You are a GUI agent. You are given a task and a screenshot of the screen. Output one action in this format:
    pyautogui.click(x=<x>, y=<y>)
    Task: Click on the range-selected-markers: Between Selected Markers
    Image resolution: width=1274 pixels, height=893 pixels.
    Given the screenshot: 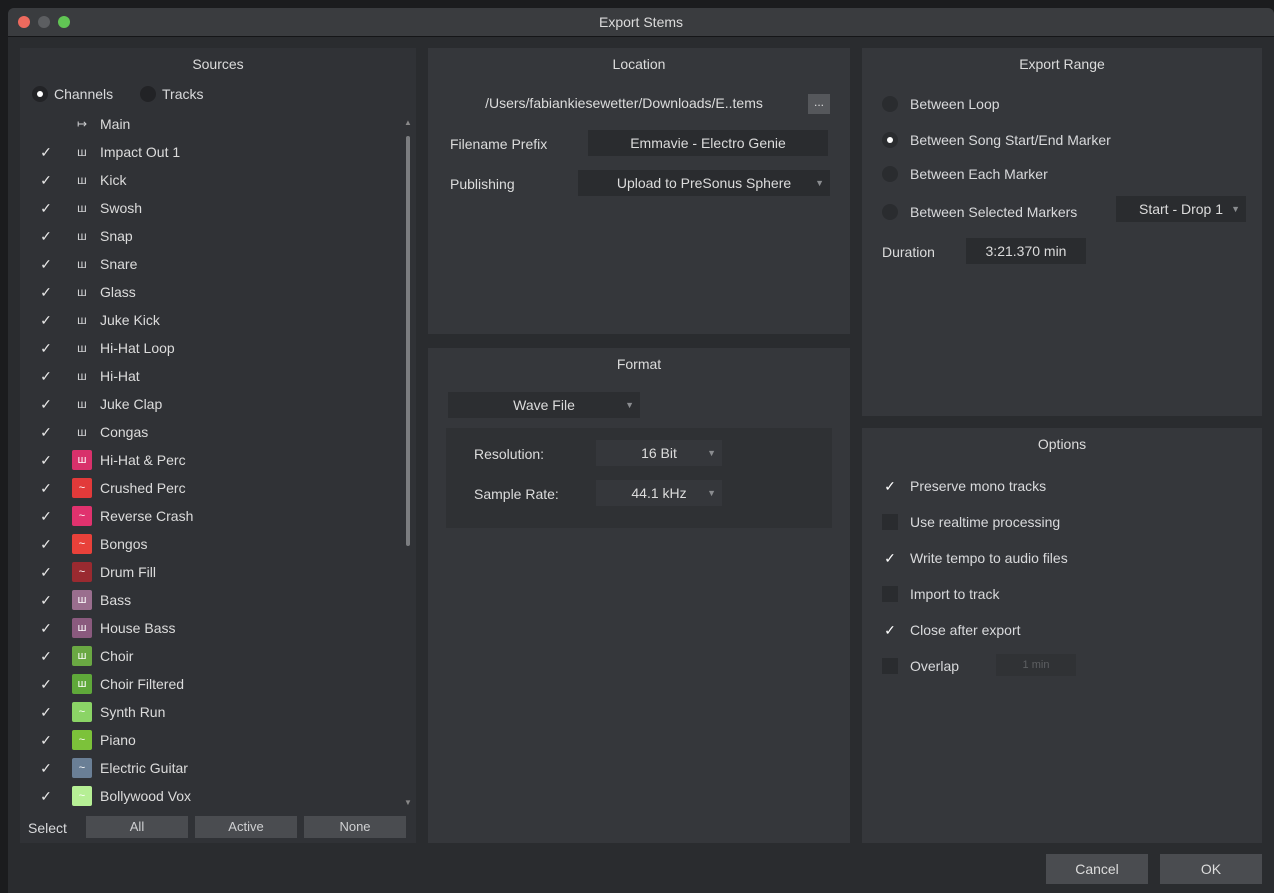 What is the action you would take?
    pyautogui.click(x=979, y=212)
    